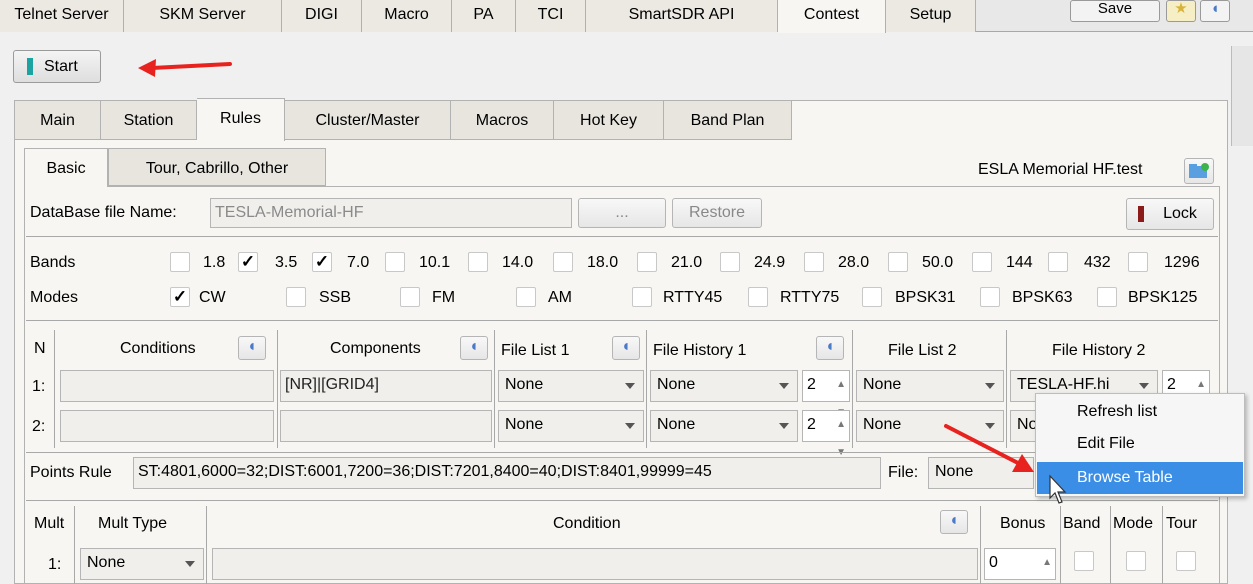 The width and height of the screenshot is (1253, 584). What do you see at coordinates (502, 120) in the screenshot?
I see `tab-macros: Macros` at bounding box center [502, 120].